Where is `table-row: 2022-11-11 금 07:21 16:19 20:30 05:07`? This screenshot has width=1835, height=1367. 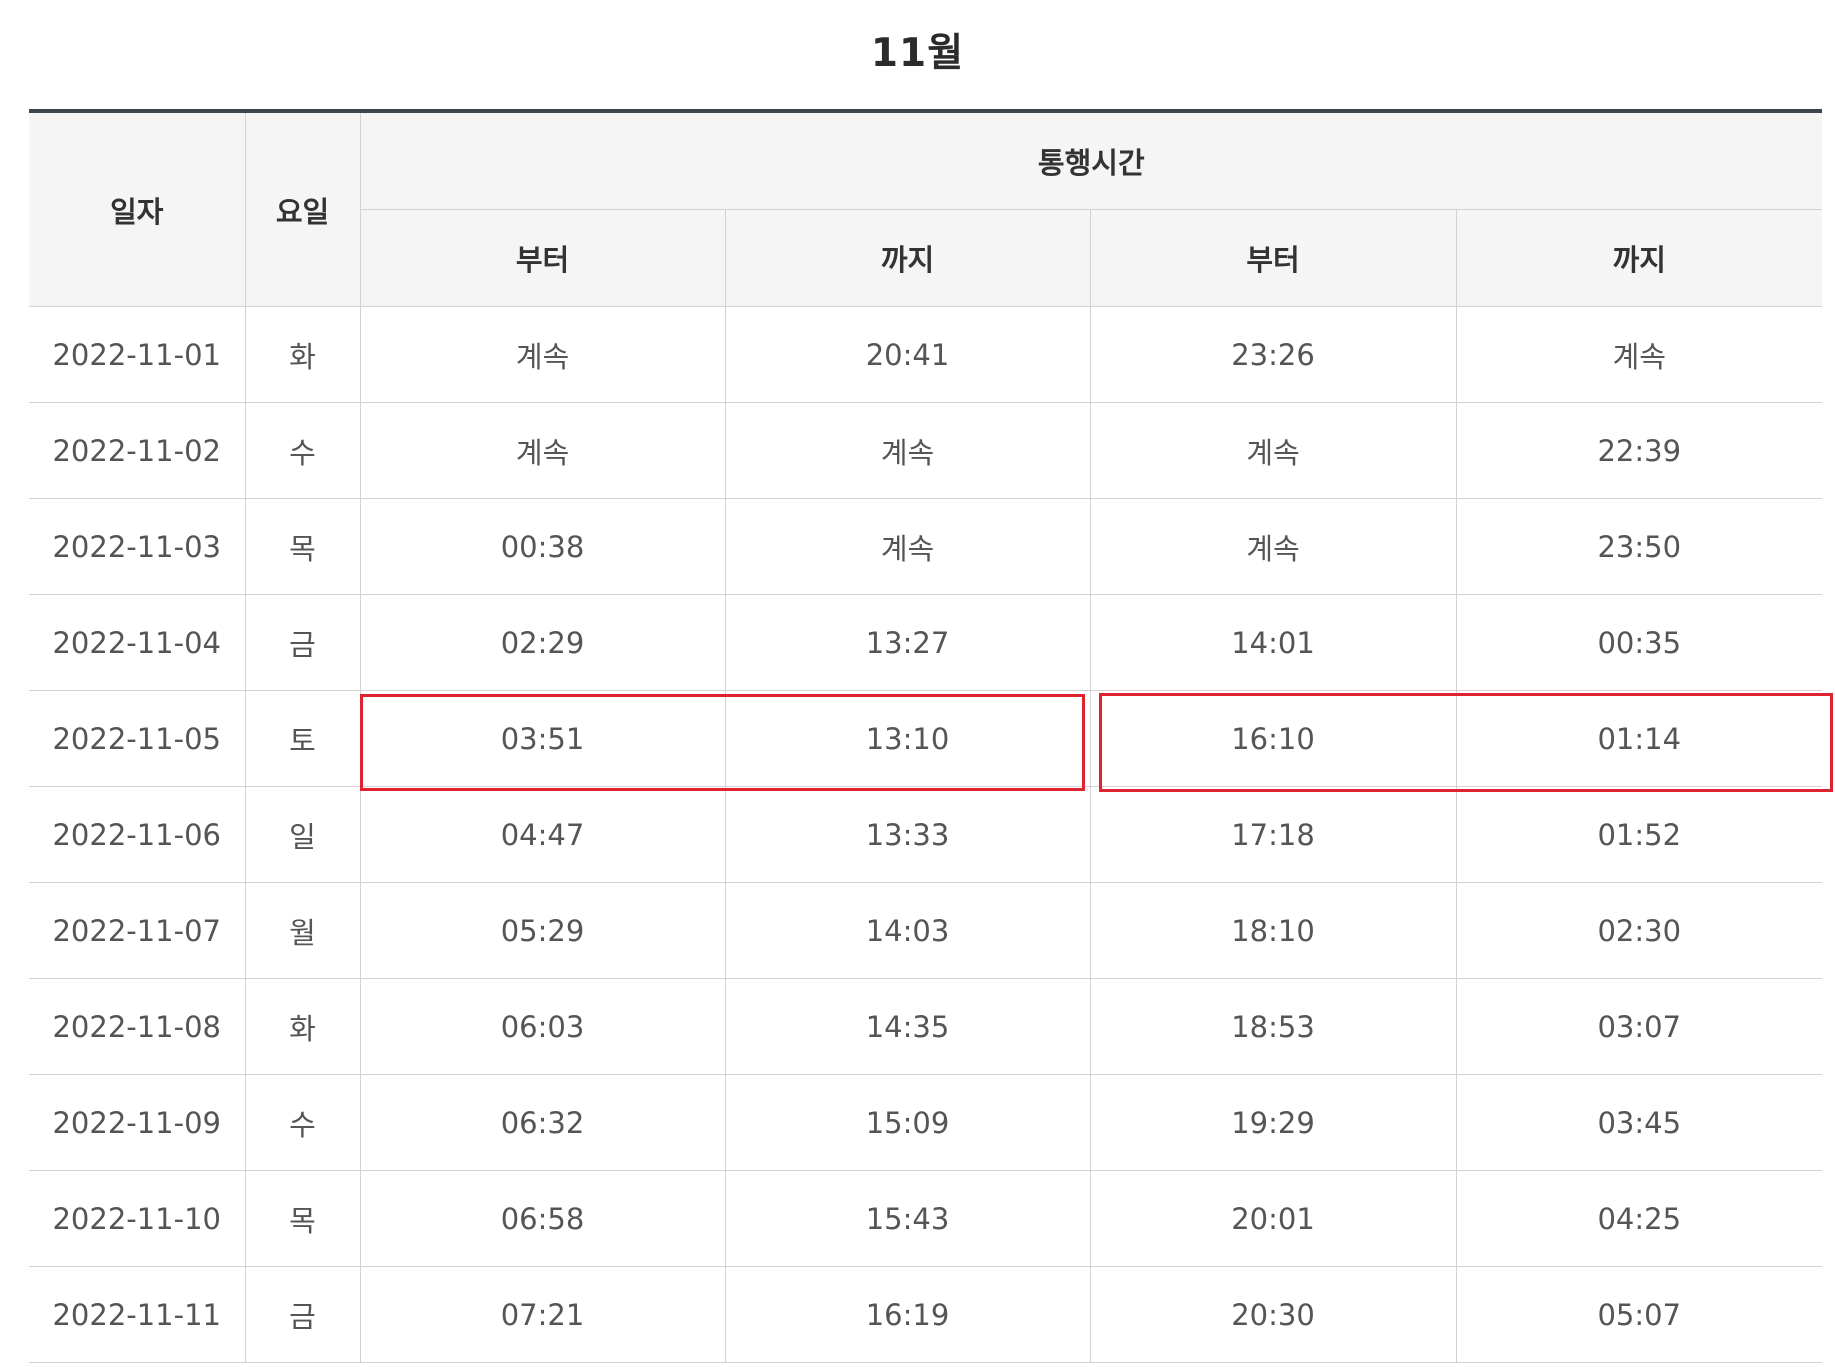
table-row: 2022-11-11 금 07:21 16:19 20:30 05:07 is located at coordinates (926, 1314).